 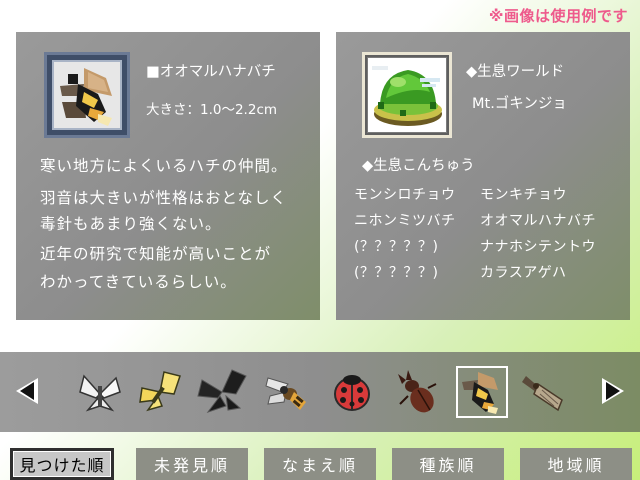 I want to click on previous-arrow-icon, so click(x=27, y=391).